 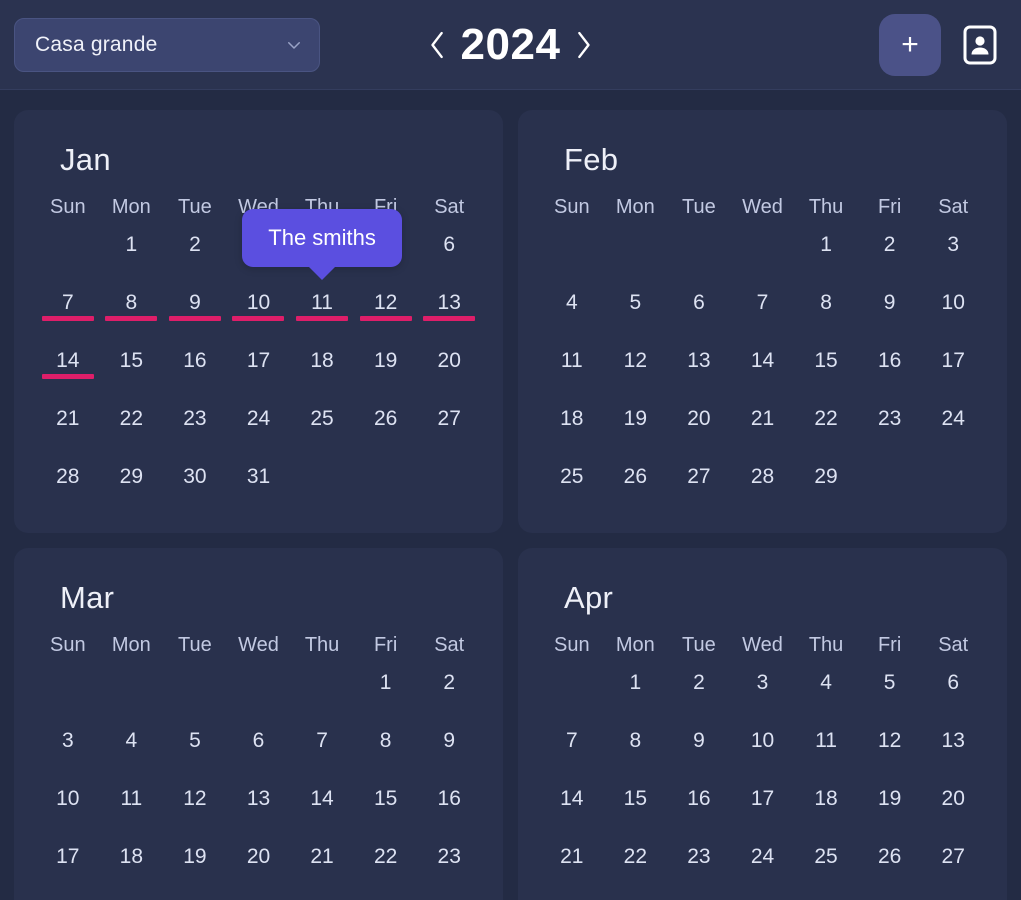 I want to click on day-cell: 27, so click(x=699, y=486).